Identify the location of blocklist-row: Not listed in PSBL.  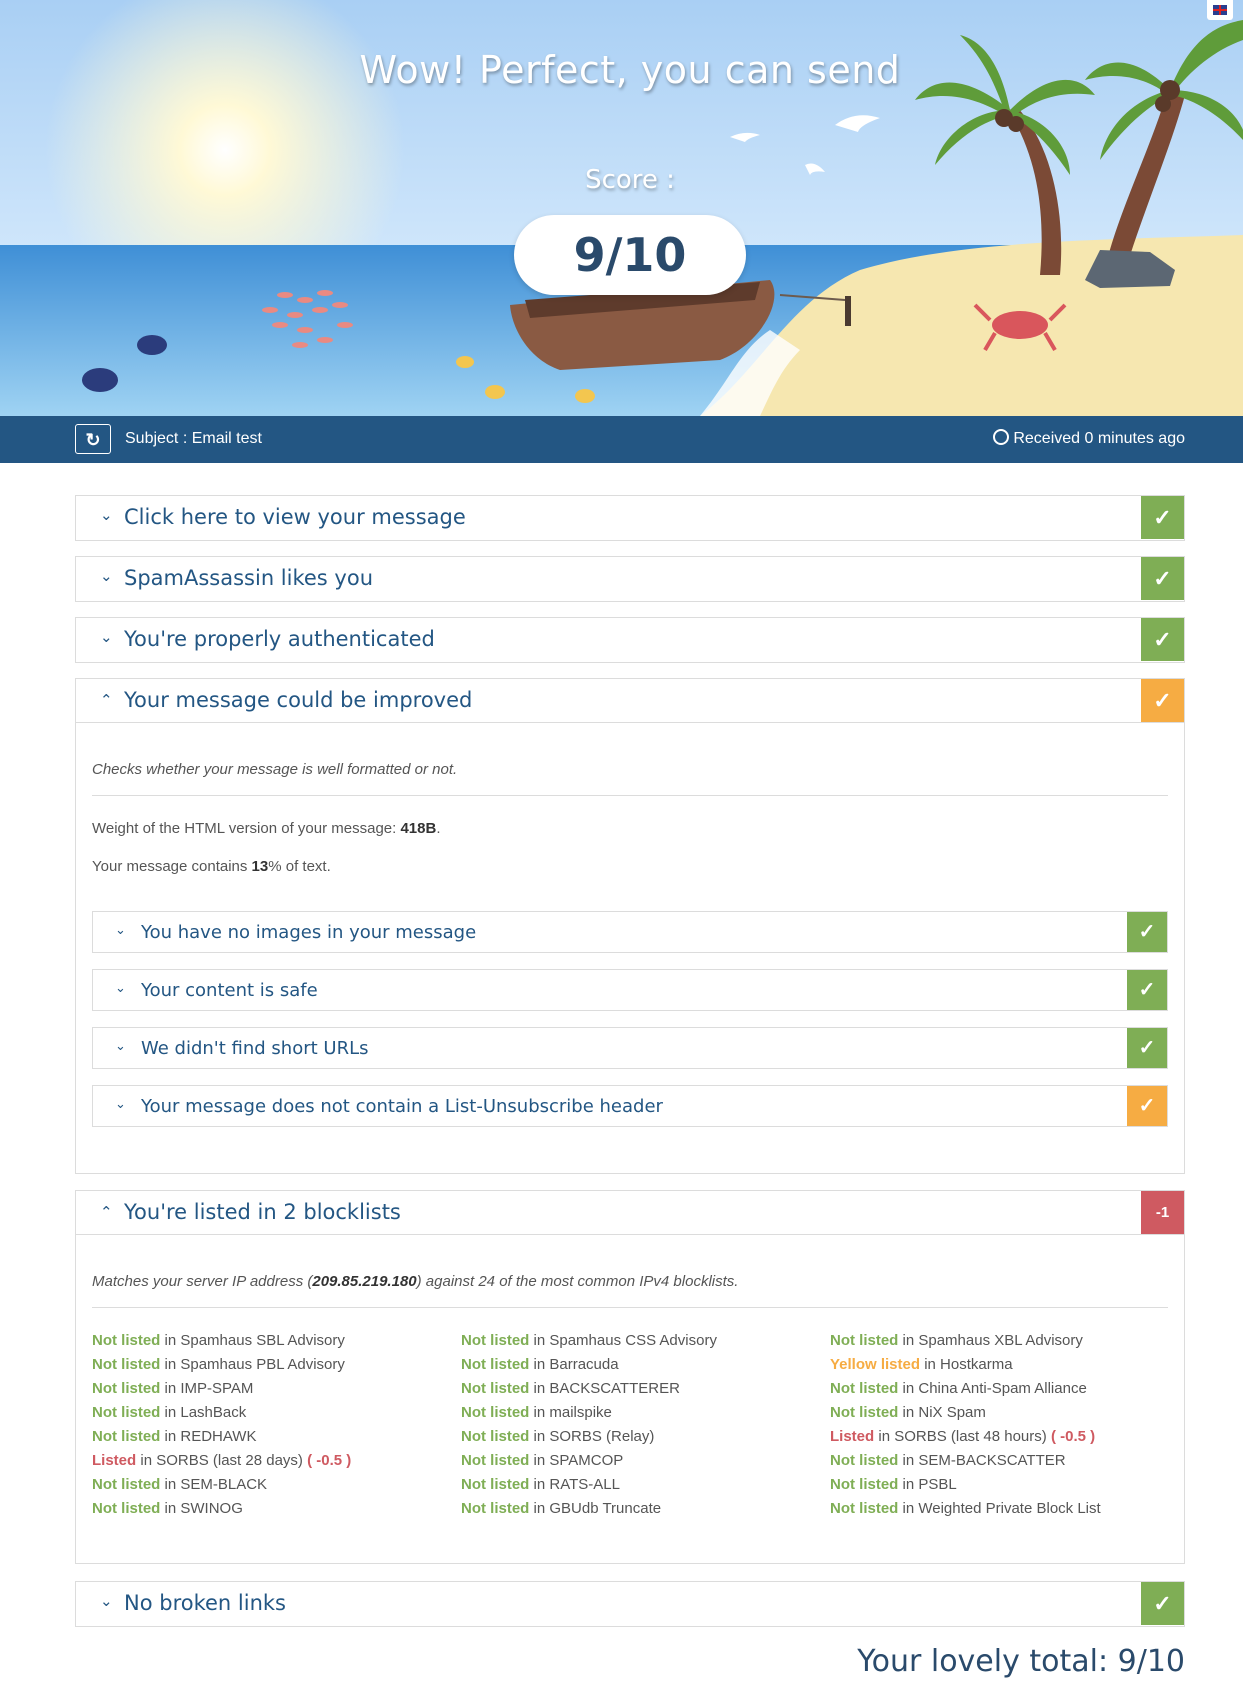
(965, 1485).